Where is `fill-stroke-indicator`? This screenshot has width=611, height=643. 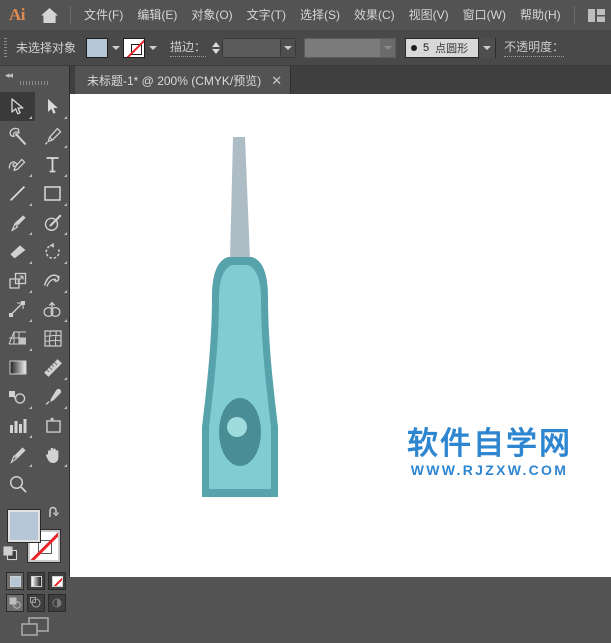
fill-stroke-indicator is located at coordinates (35, 535).